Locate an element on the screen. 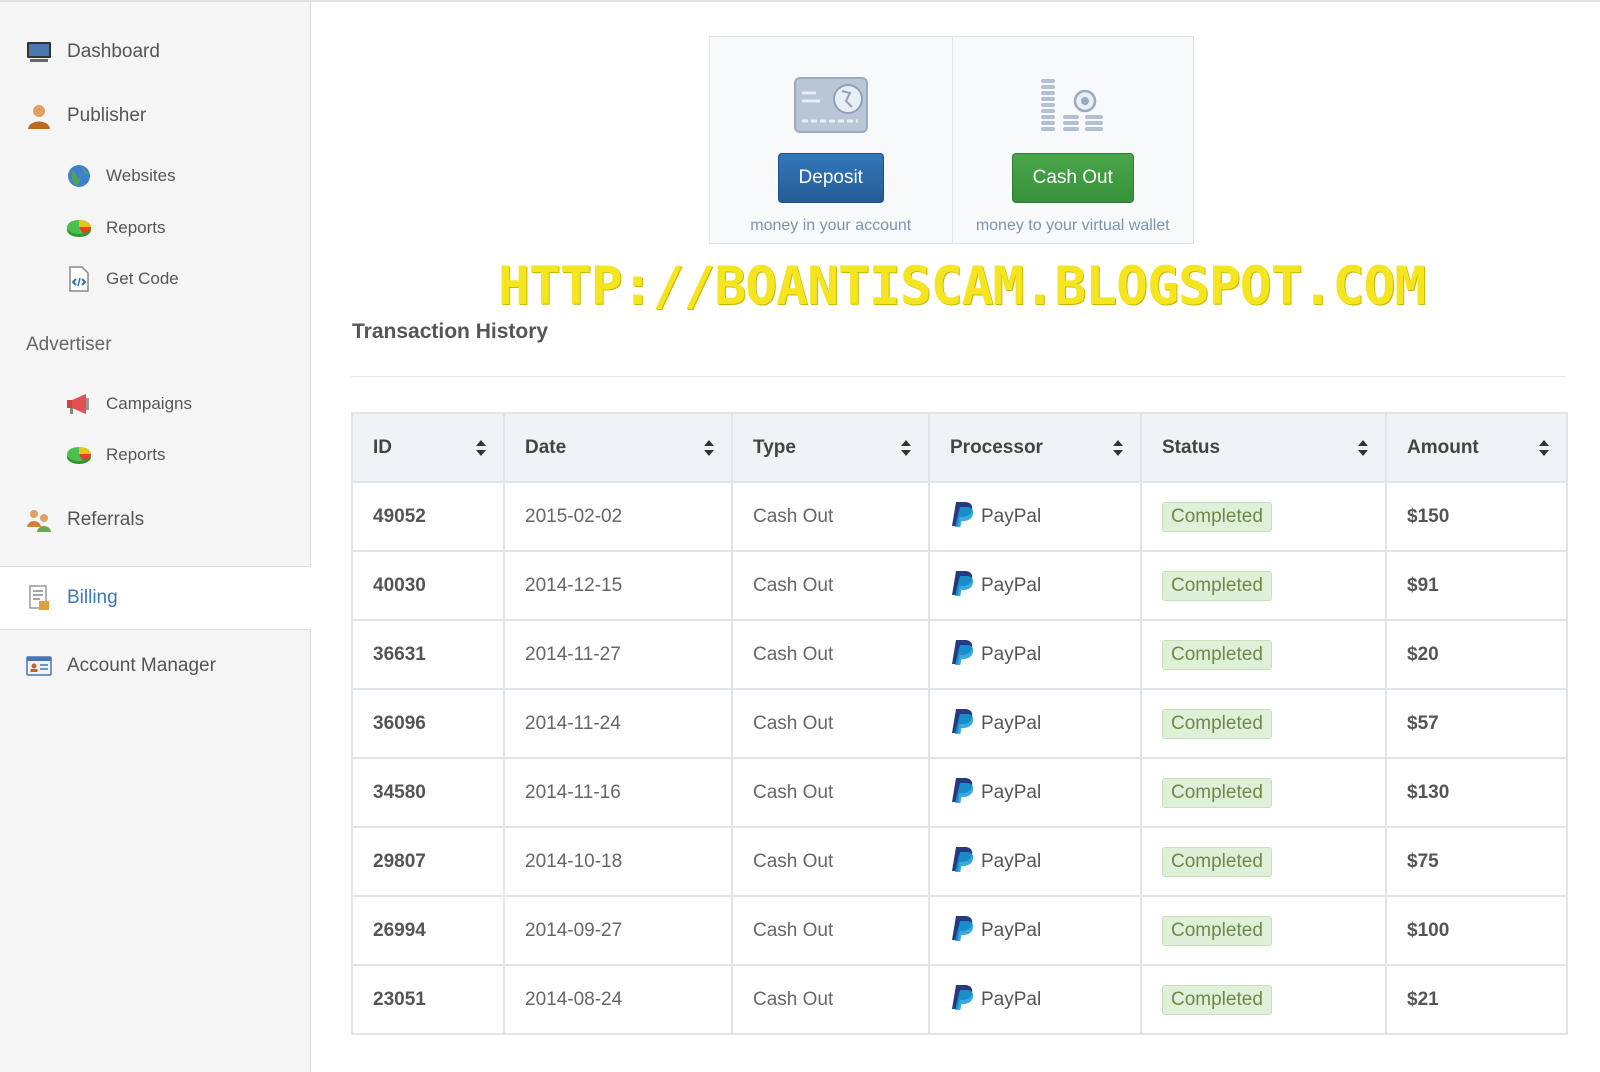  deposit-panel: Deposit money in your account is located at coordinates (831, 140).